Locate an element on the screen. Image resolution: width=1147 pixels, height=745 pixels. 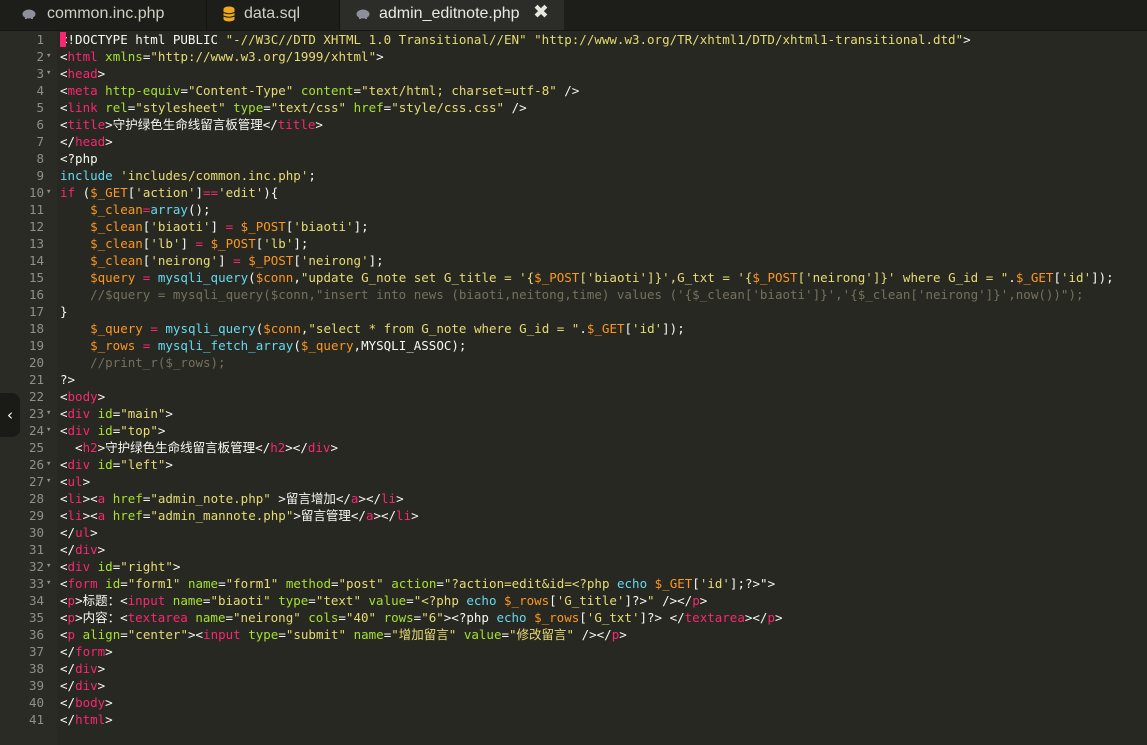
code-token: $_POST is located at coordinates (271, 260).